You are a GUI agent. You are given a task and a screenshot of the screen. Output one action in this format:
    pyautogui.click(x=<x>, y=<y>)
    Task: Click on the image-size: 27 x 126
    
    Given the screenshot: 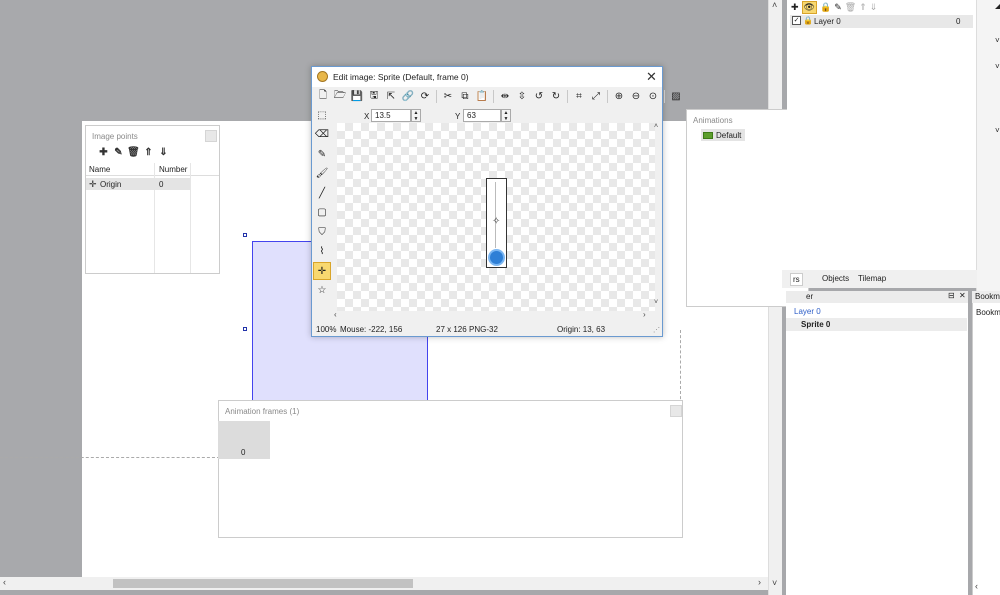 What is the action you would take?
    pyautogui.click(x=451, y=329)
    